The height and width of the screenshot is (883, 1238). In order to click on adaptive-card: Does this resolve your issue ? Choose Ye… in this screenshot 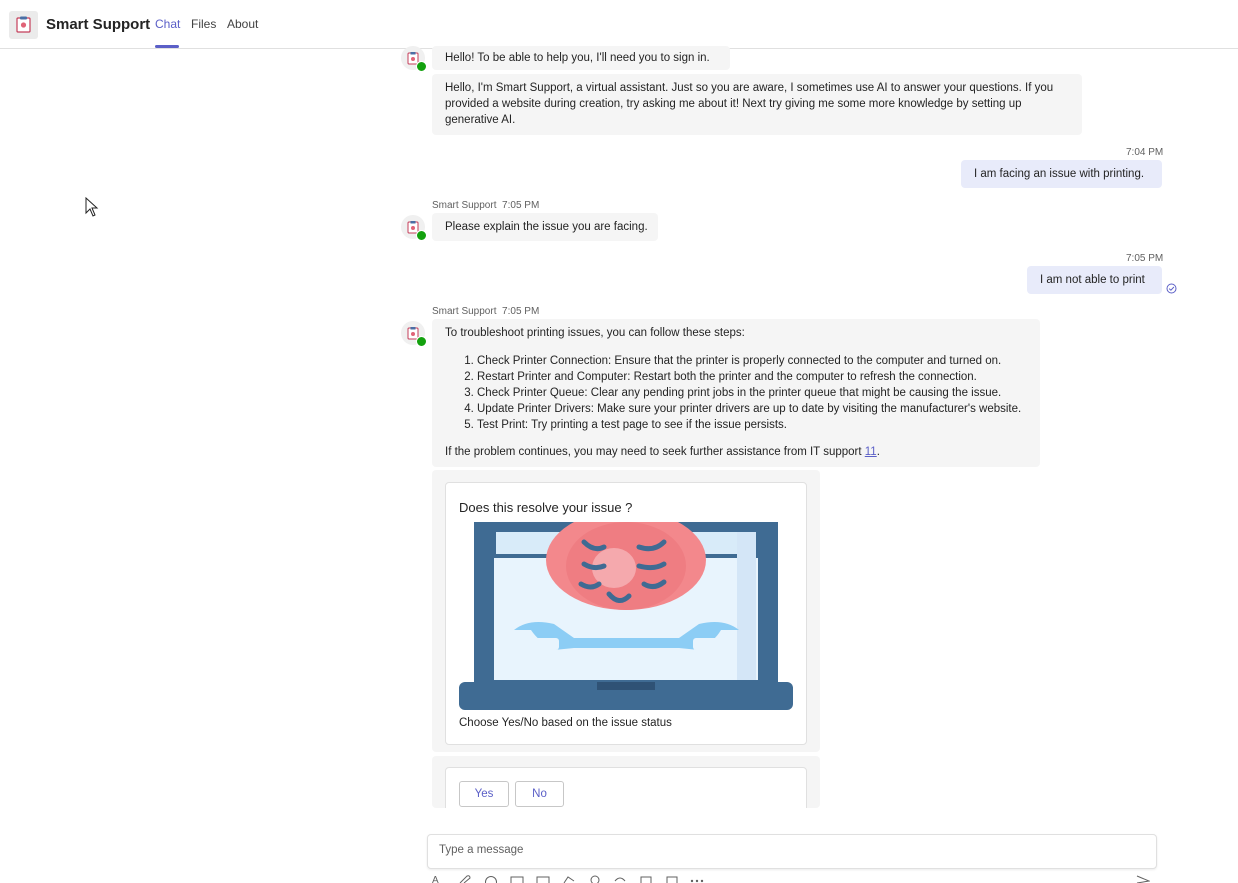, I will do `click(626, 613)`.